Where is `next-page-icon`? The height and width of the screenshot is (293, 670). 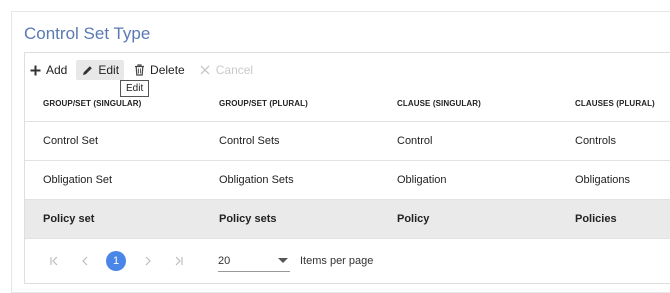
next-page-icon is located at coordinates (148, 261).